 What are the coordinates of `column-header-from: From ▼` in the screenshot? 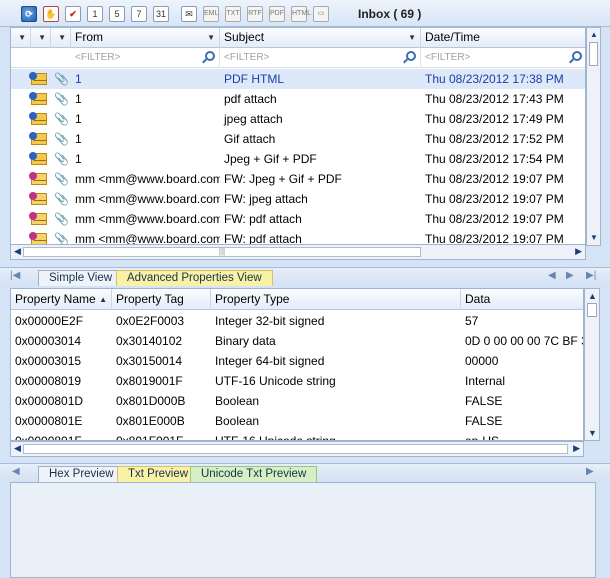 It's located at (145, 38).